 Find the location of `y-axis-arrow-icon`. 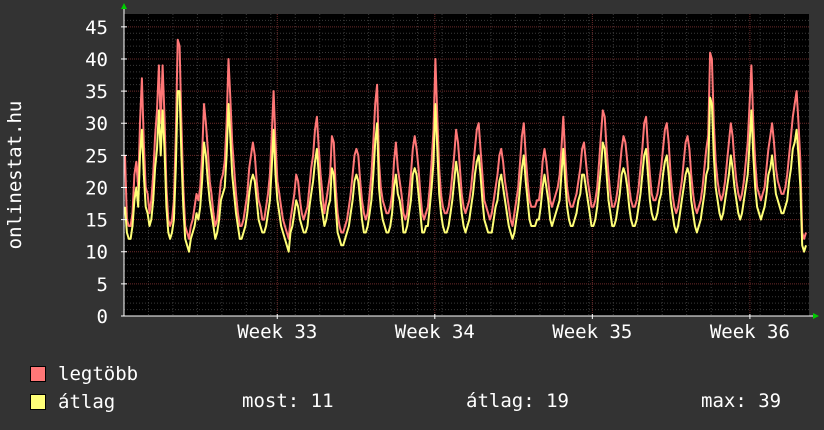

y-axis-arrow-icon is located at coordinates (124, 6).